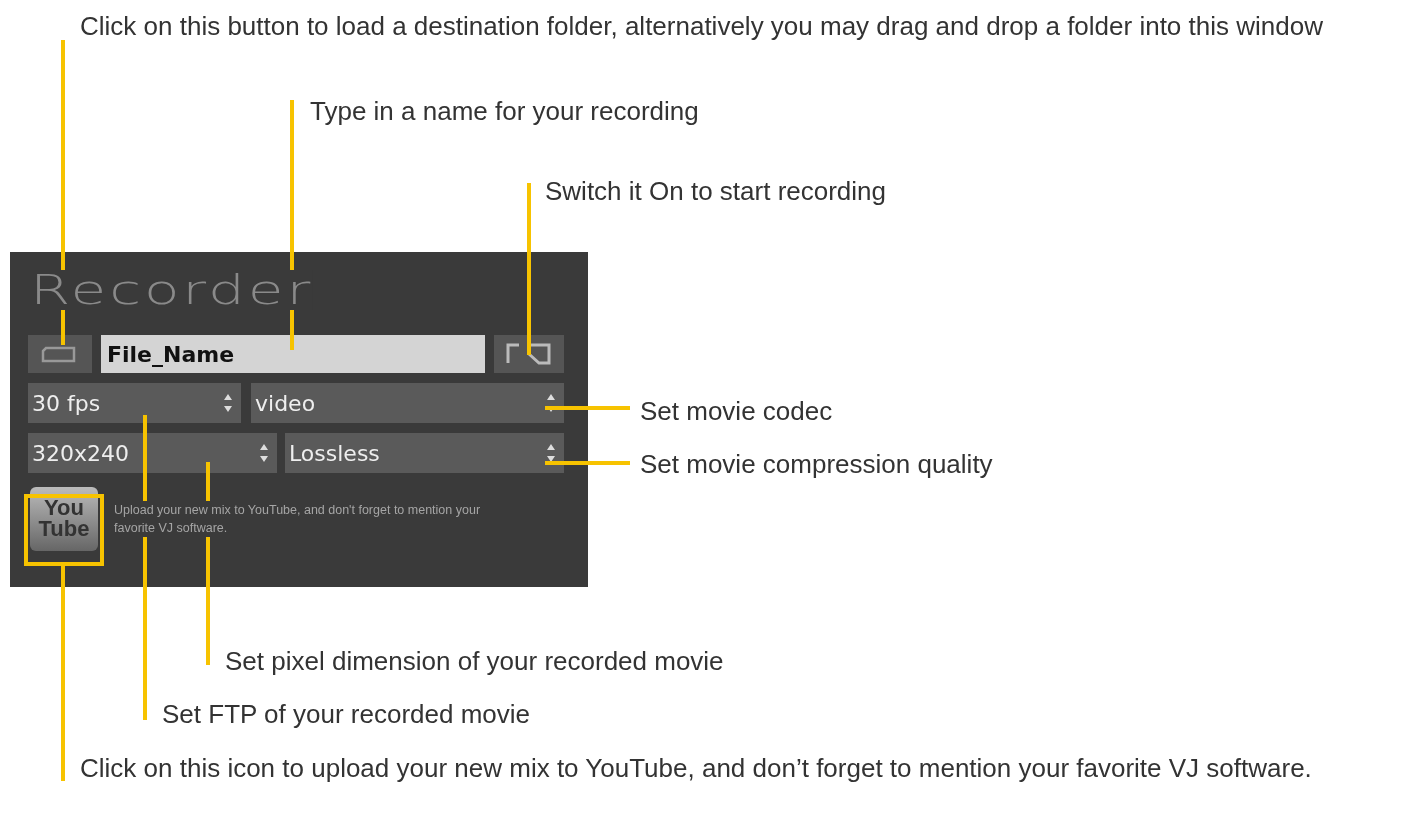 Image resolution: width=1401 pixels, height=829 pixels. What do you see at coordinates (60, 354) in the screenshot?
I see `folder-button` at bounding box center [60, 354].